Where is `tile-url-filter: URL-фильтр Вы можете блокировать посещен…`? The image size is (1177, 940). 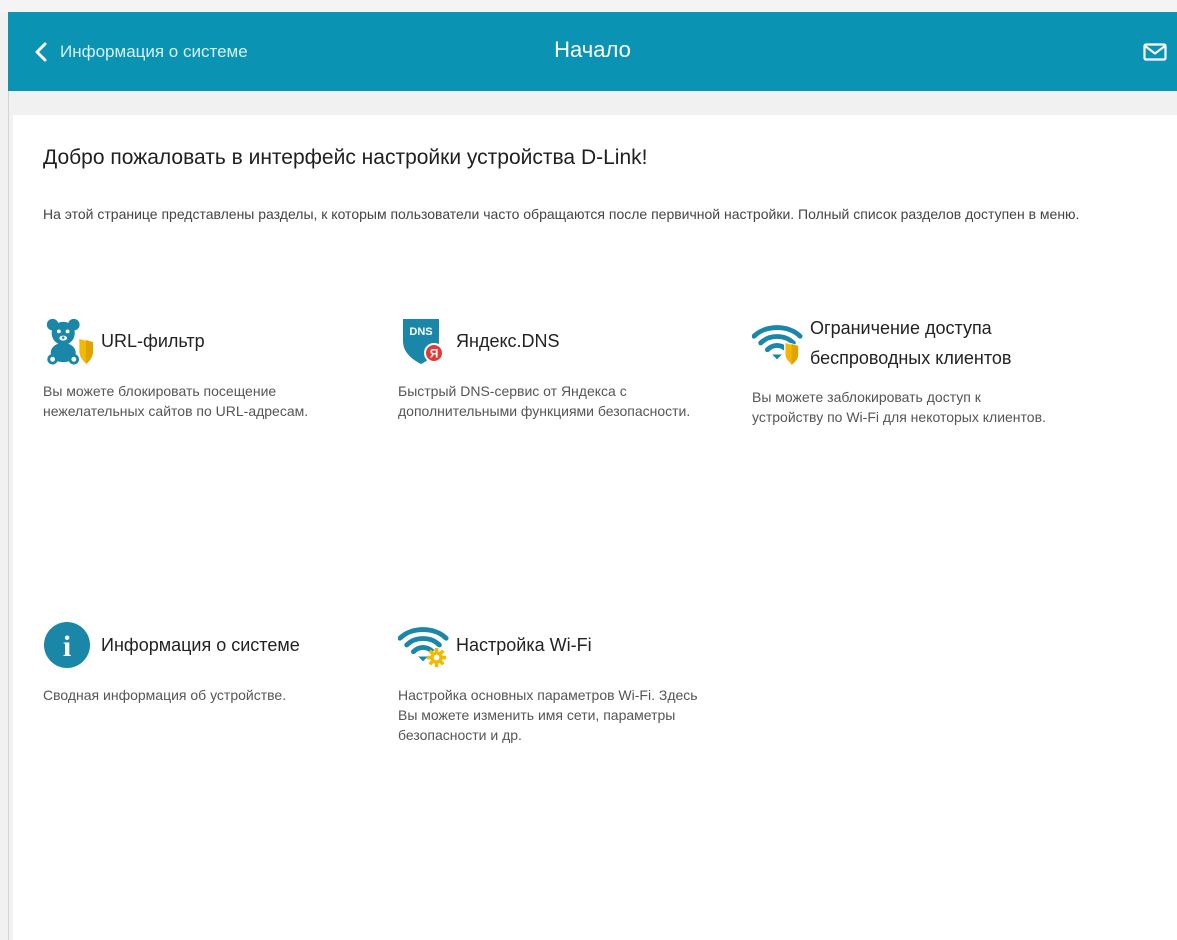 tile-url-filter: URL-фильтр Вы можете блокировать посещен… is located at coordinates (208, 368).